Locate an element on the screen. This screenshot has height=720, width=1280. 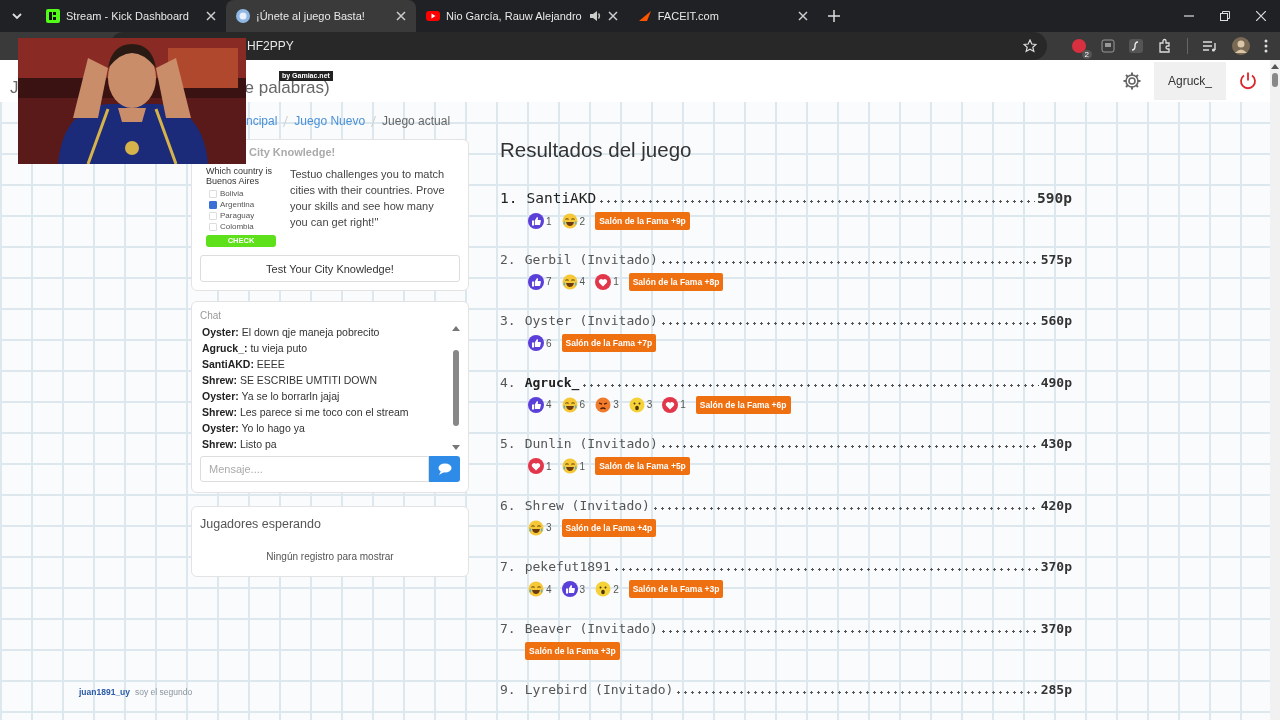
speech-bubble-icon is located at coordinates (444, 469).